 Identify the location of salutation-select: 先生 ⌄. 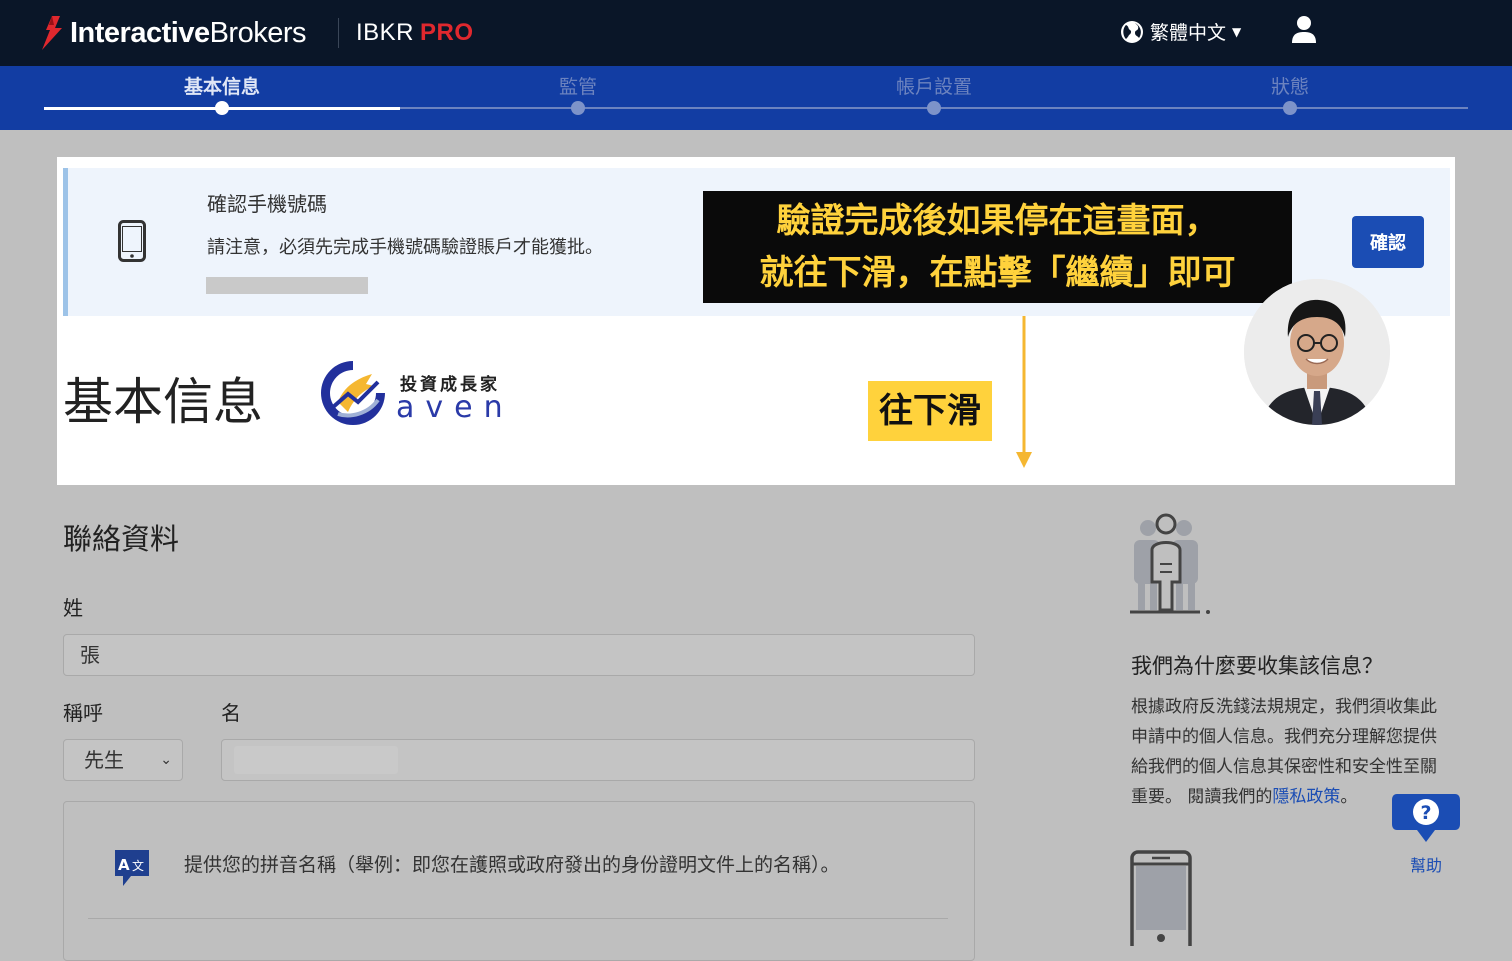
(123, 760).